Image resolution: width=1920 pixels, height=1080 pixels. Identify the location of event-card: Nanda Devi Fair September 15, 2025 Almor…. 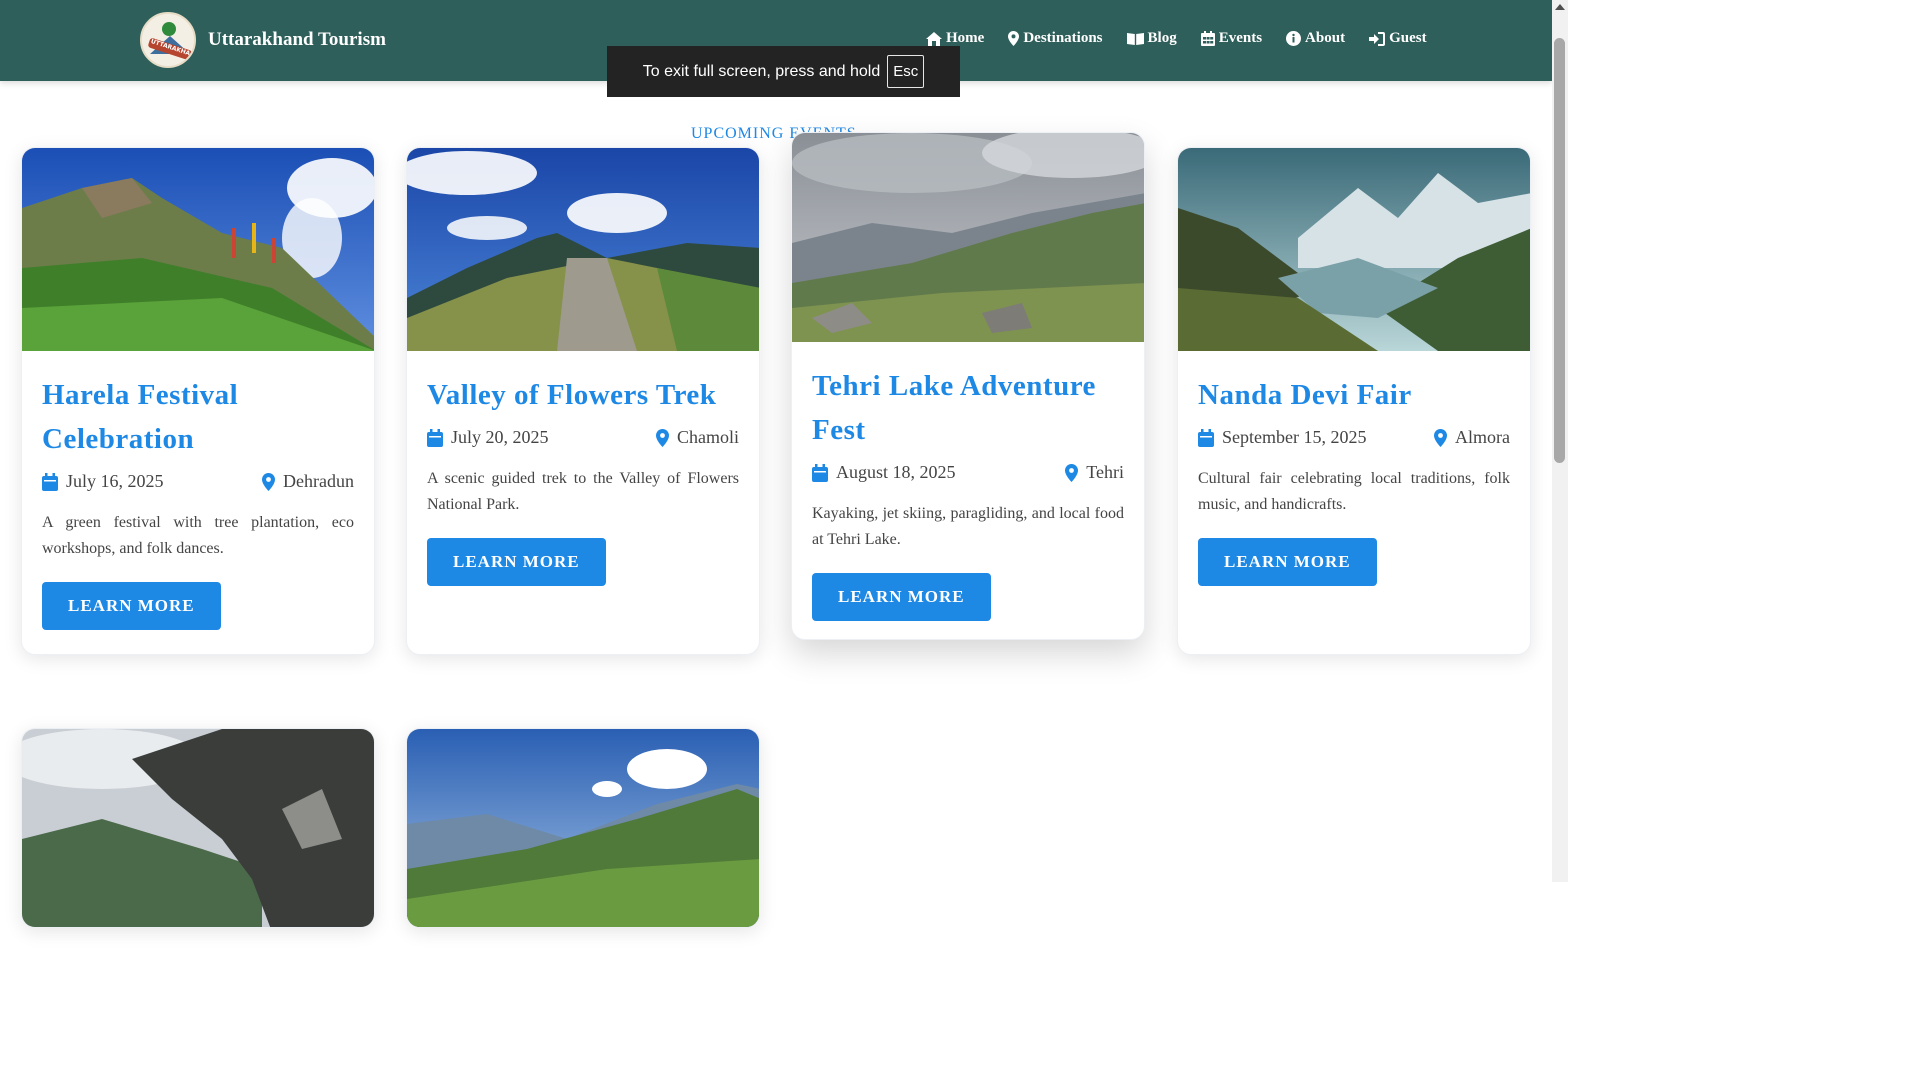
(1354, 401).